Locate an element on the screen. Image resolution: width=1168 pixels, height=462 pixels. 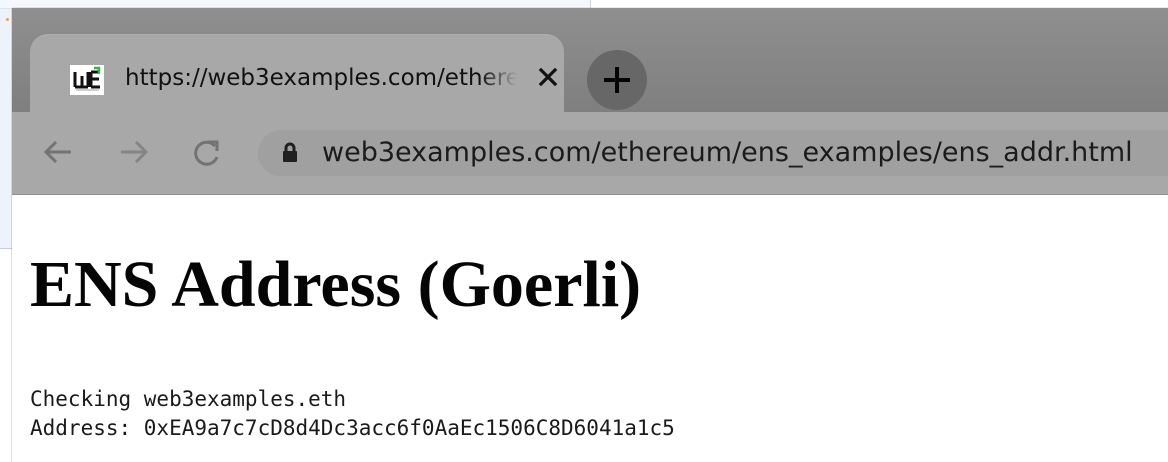
new-tab-button is located at coordinates (617, 80).